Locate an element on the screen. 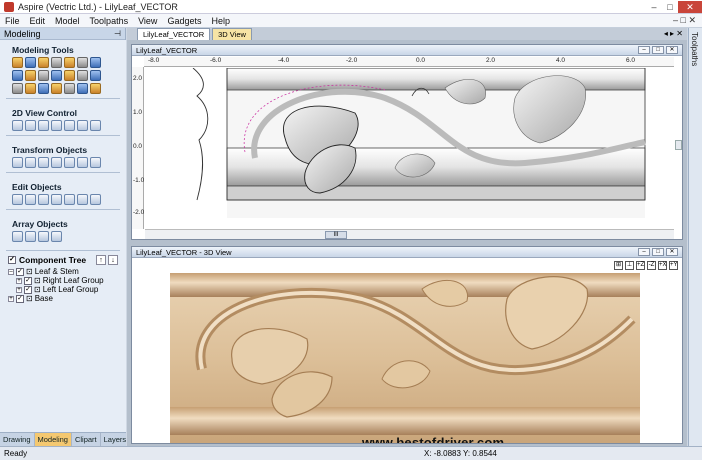 This screenshot has width=702, height=460. move-down-icon: ↓ is located at coordinates (113, 260).